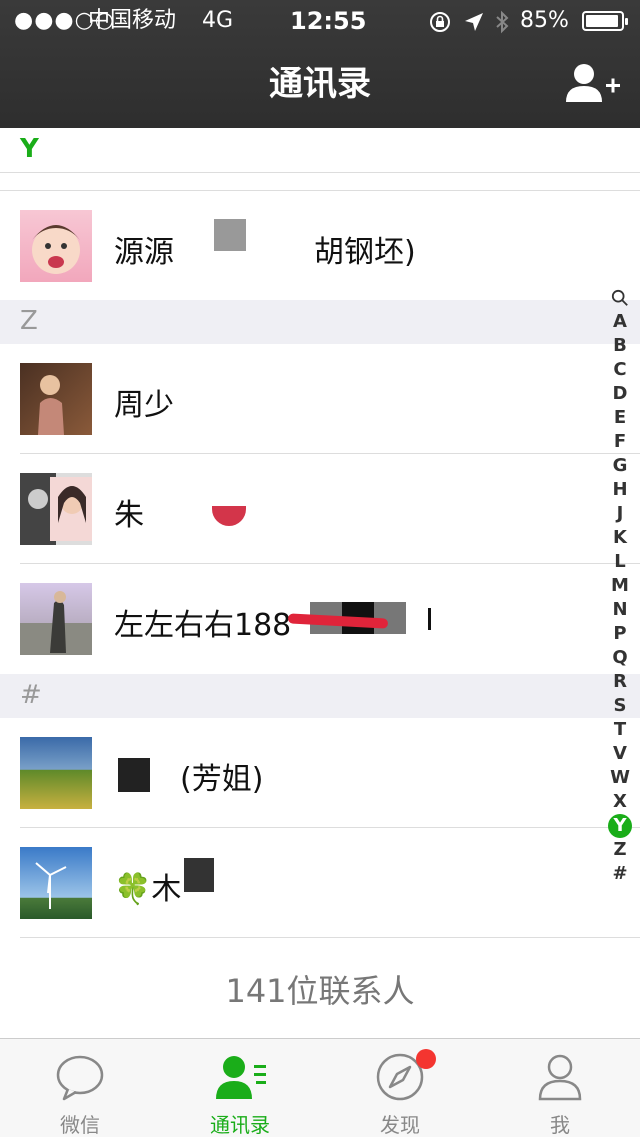 The image size is (640, 1138). What do you see at coordinates (620, 514) in the screenshot?
I see `index-letter-j: J` at bounding box center [620, 514].